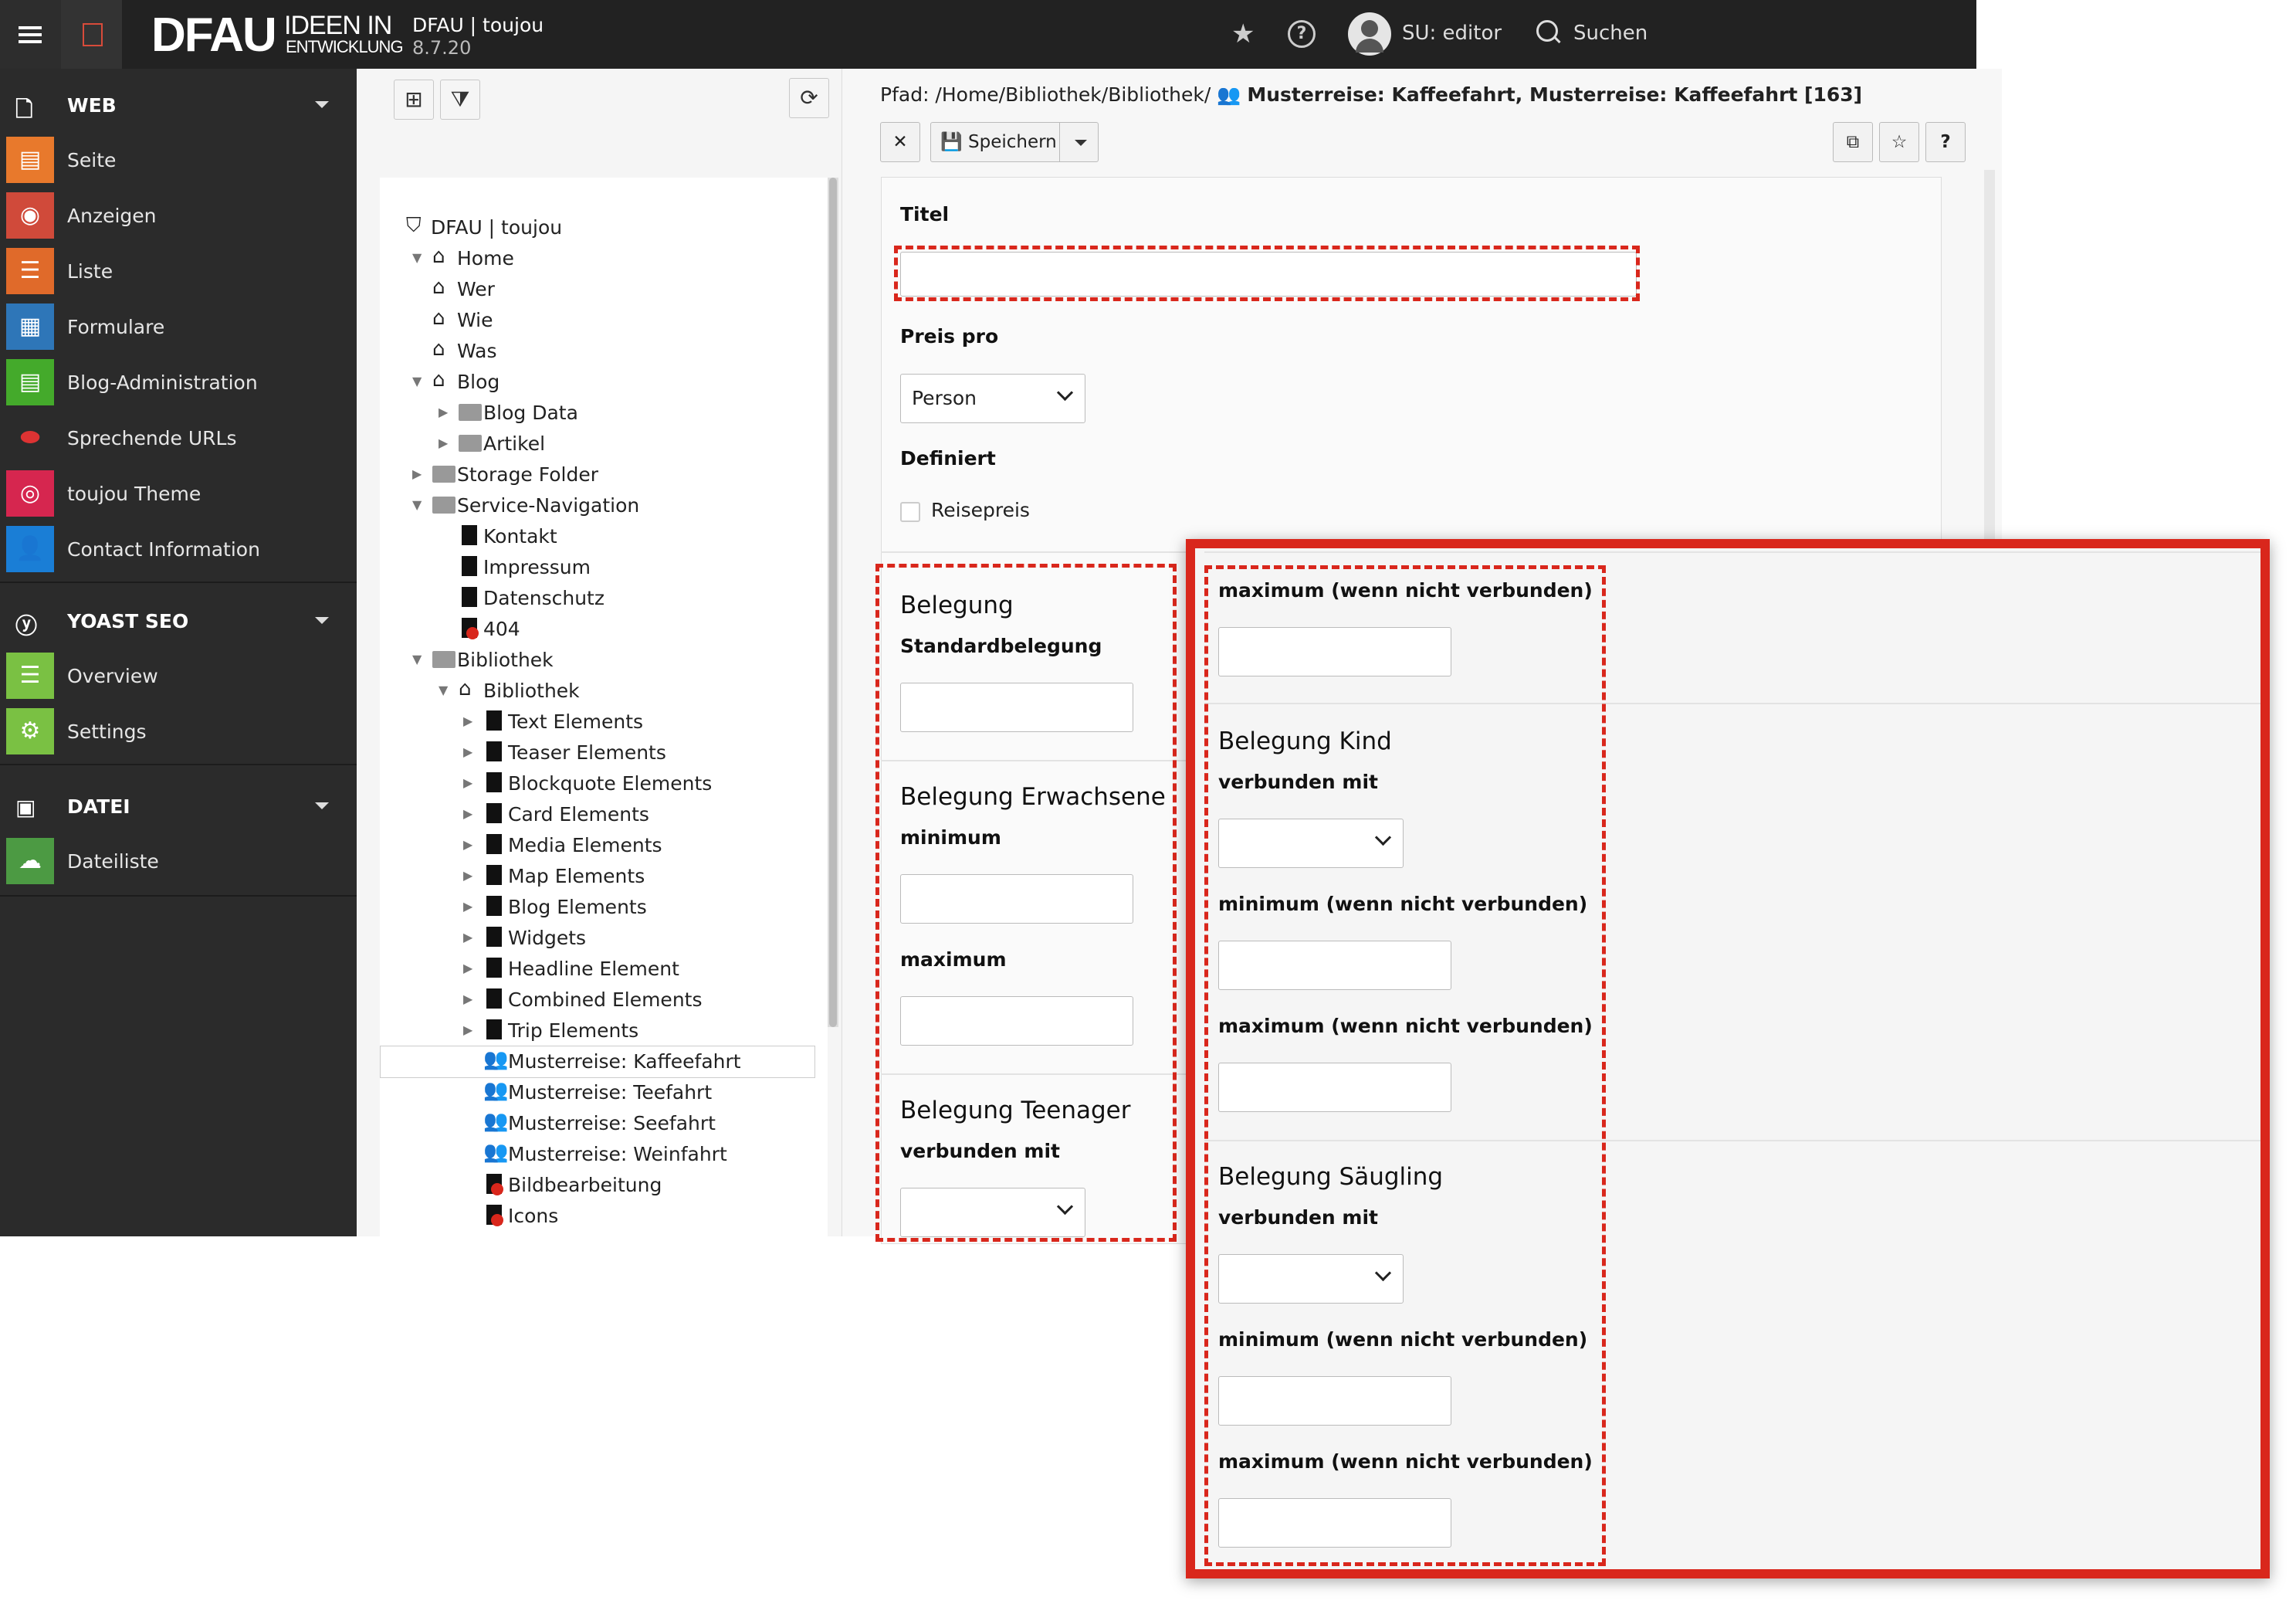 This screenshot has height=1614, width=2296. I want to click on highlight-belegung-left, so click(1026, 903).